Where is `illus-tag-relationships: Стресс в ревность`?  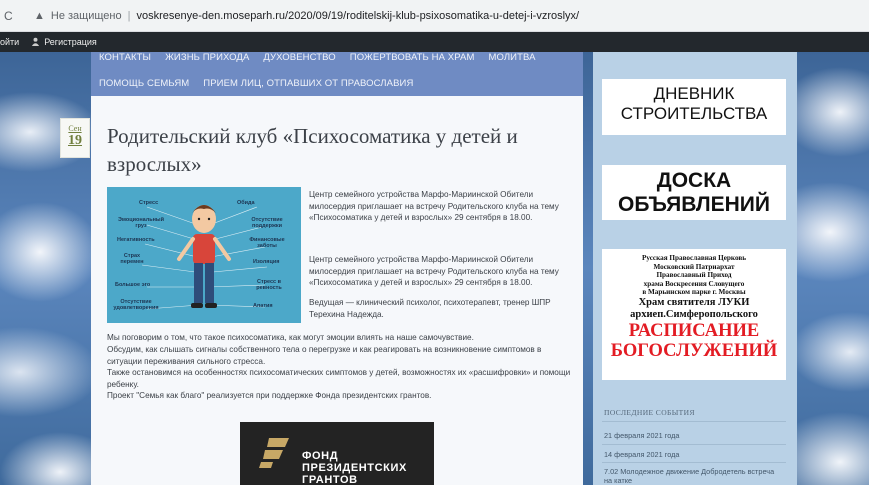 illus-tag-relationships: Стресс в ревность is located at coordinates (269, 285).